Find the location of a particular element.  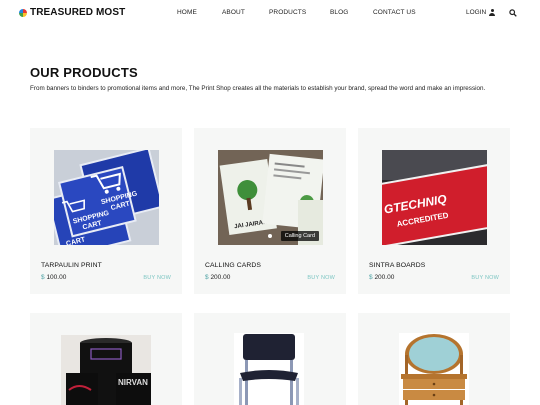

logo: TREASURED MOST is located at coordinates (72, 12).